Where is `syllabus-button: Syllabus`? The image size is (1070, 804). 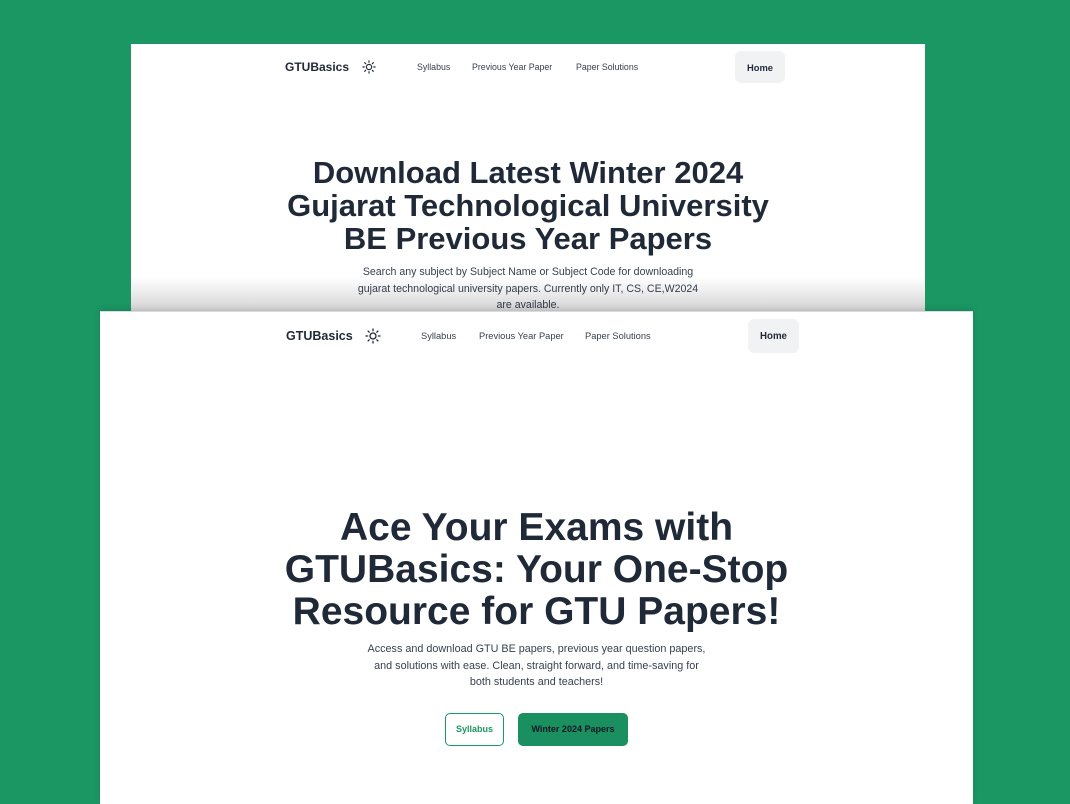 syllabus-button: Syllabus is located at coordinates (474, 729).